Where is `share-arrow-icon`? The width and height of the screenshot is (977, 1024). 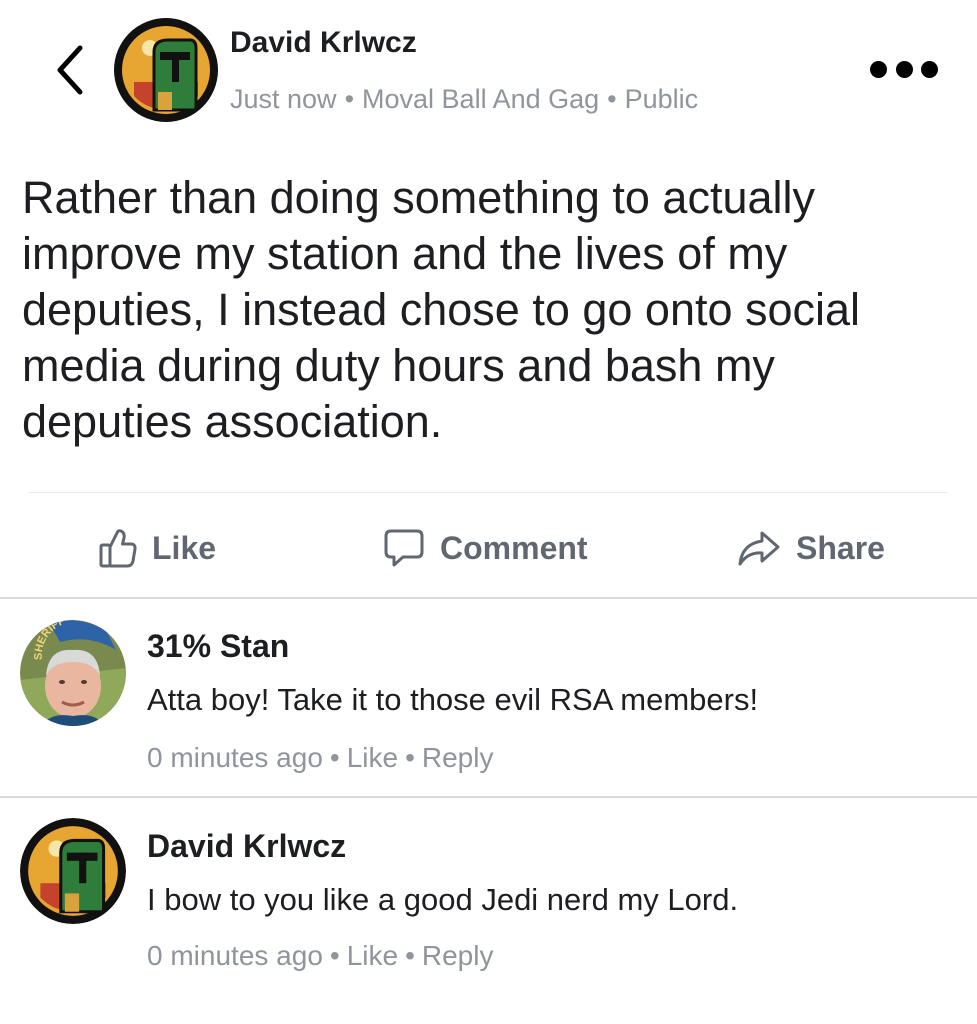
share-arrow-icon is located at coordinates (759, 548).